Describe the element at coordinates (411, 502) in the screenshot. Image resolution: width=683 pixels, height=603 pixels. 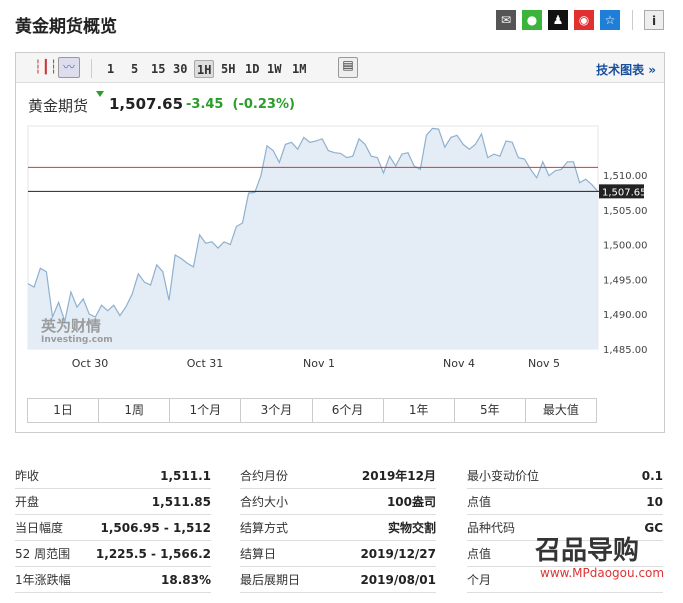
I see `info-value: 100盎司` at that location.